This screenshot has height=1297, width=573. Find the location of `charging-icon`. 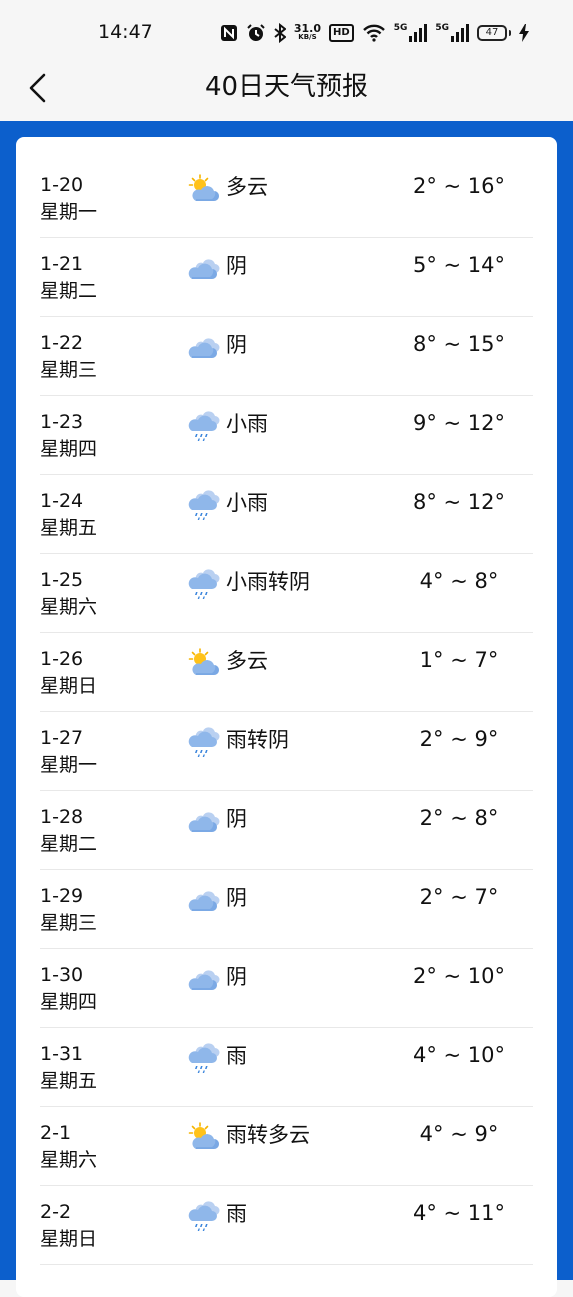

charging-icon is located at coordinates (524, 33).